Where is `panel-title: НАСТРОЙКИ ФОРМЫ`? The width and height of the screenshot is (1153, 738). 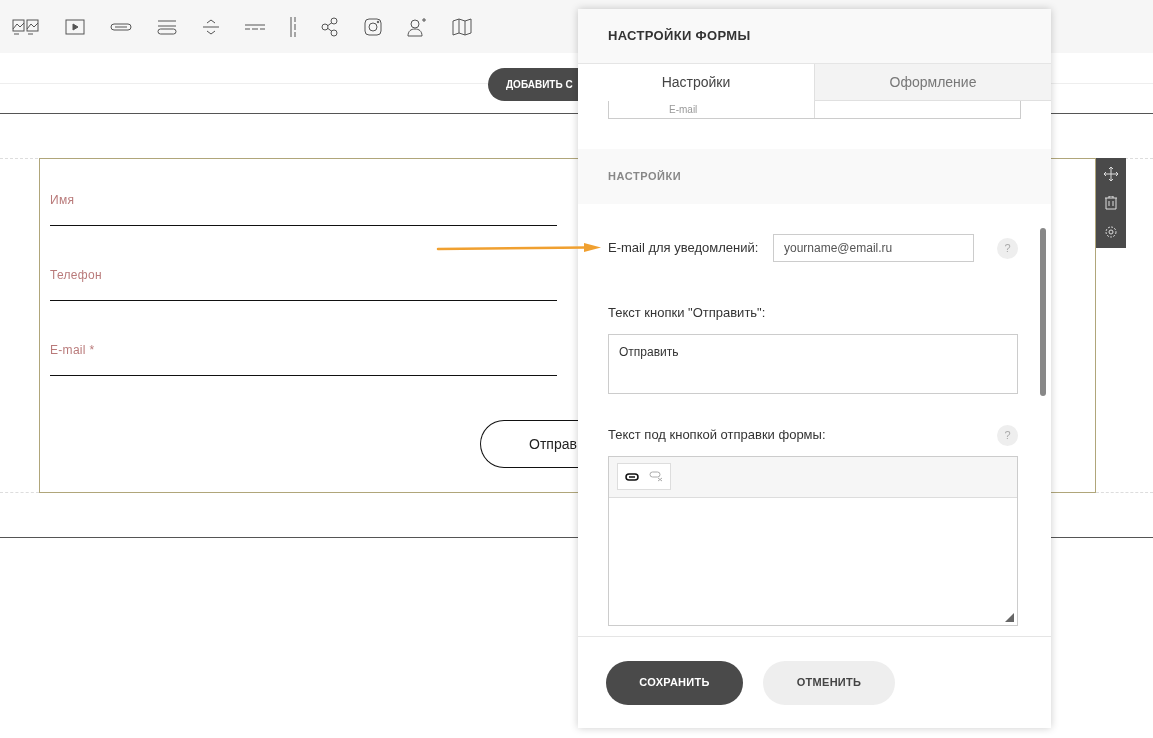 panel-title: НАСТРОЙКИ ФОРМЫ is located at coordinates (814, 36).